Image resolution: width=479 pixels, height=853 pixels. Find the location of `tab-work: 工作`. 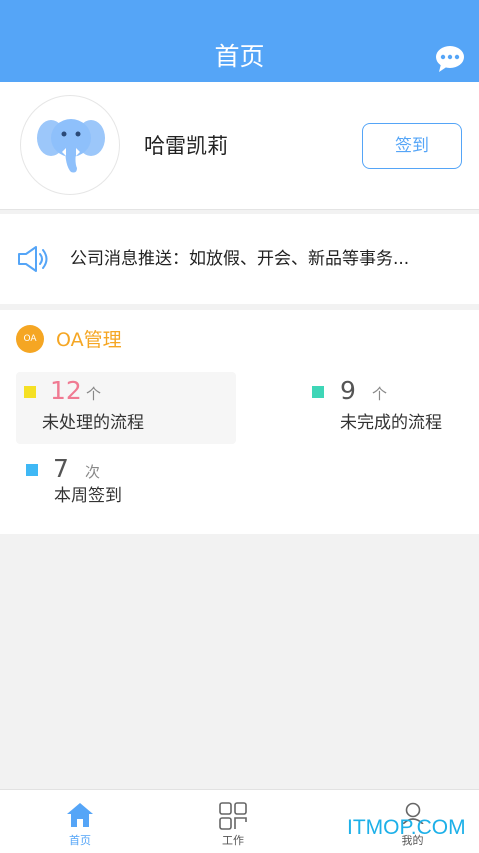

tab-work: 工作 is located at coordinates (233, 821).